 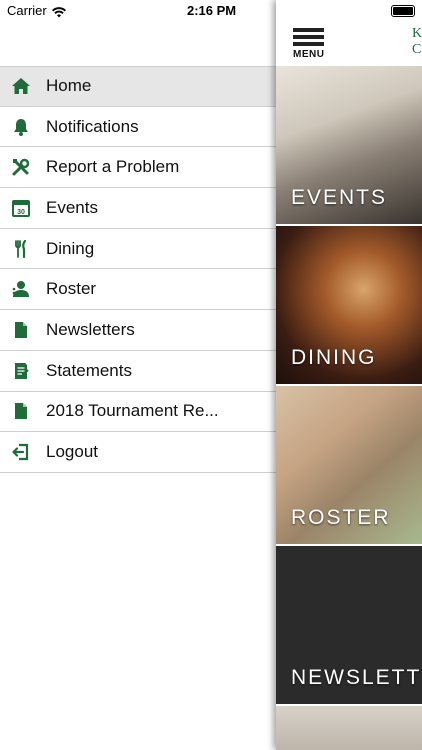 What do you see at coordinates (138, 208) in the screenshot?
I see `drawer-item-events: 30 Events` at bounding box center [138, 208].